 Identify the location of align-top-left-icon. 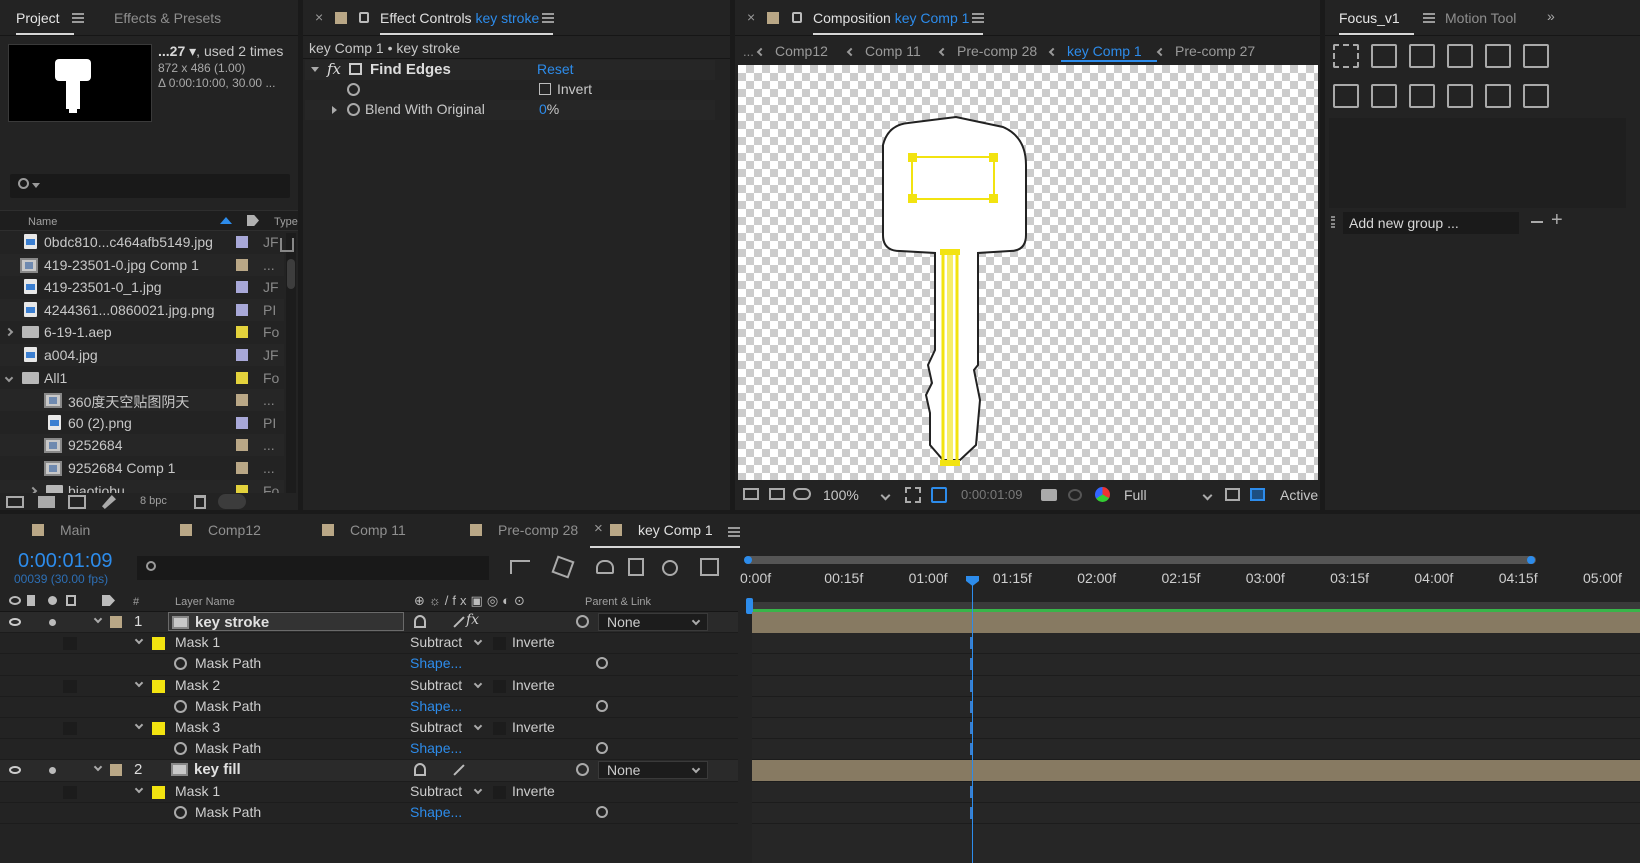
(1346, 56).